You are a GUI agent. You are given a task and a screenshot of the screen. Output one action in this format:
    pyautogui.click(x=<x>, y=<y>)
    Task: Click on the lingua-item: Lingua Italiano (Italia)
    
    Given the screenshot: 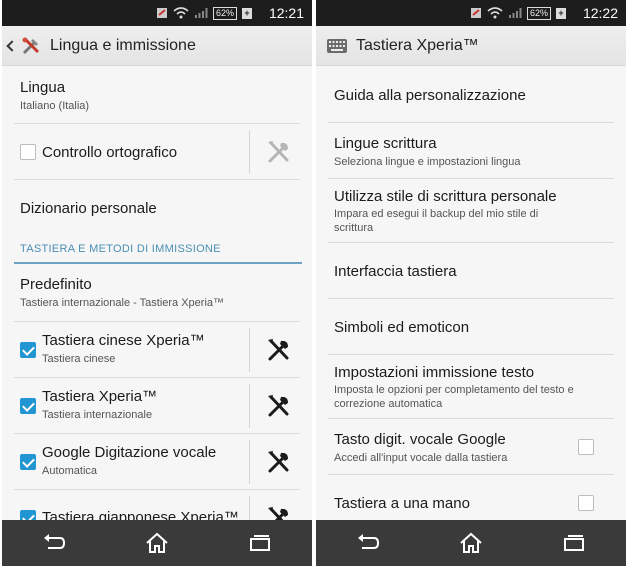 What is the action you would take?
    pyautogui.click(x=157, y=95)
    